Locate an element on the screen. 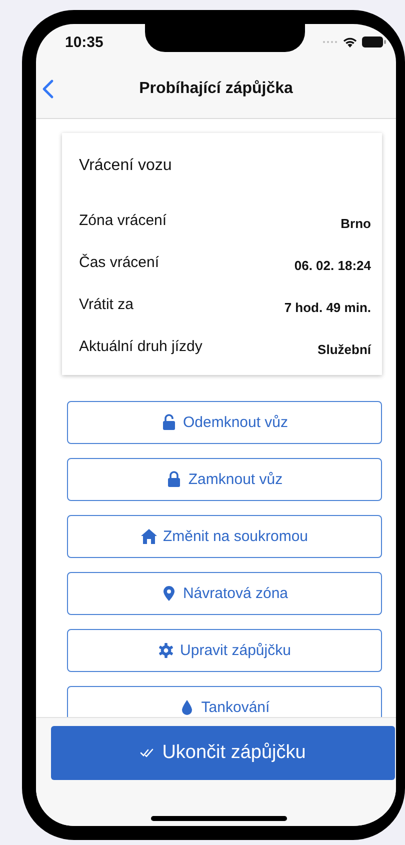 The image size is (405, 845). padlock-icon is located at coordinates (174, 479).